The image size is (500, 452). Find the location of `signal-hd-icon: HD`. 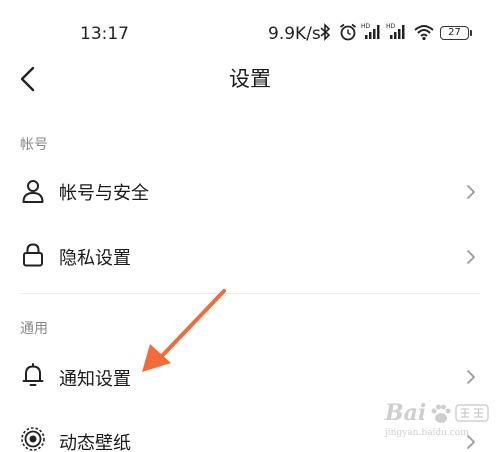

signal-hd-icon: HD is located at coordinates (370, 31).